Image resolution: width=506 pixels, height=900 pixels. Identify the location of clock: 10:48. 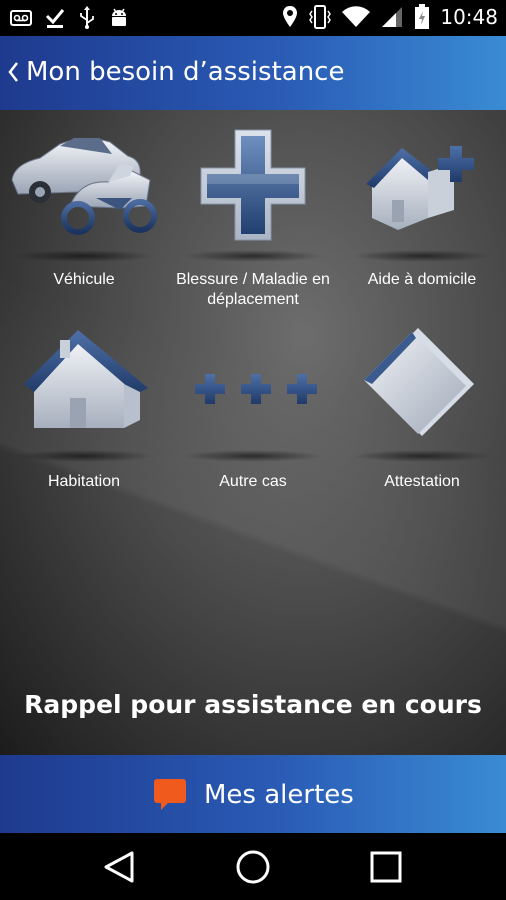
(469, 17).